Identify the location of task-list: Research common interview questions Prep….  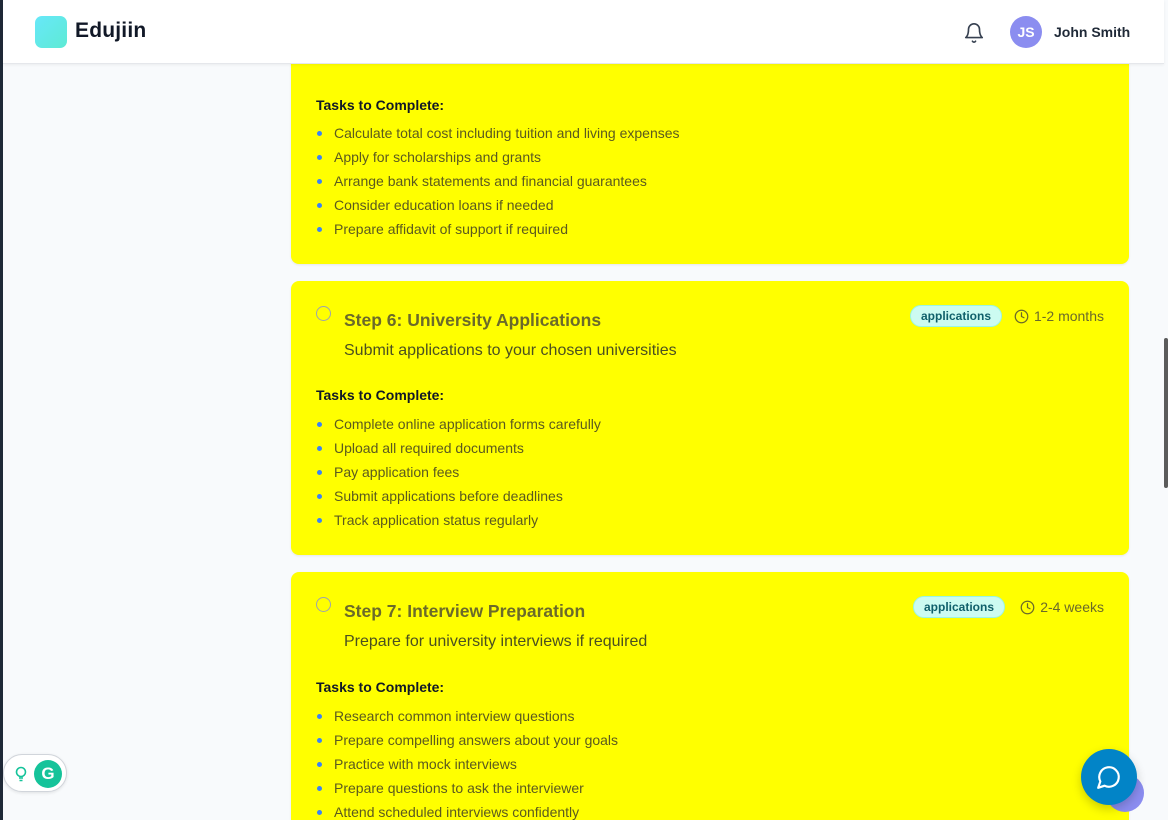
(467, 762).